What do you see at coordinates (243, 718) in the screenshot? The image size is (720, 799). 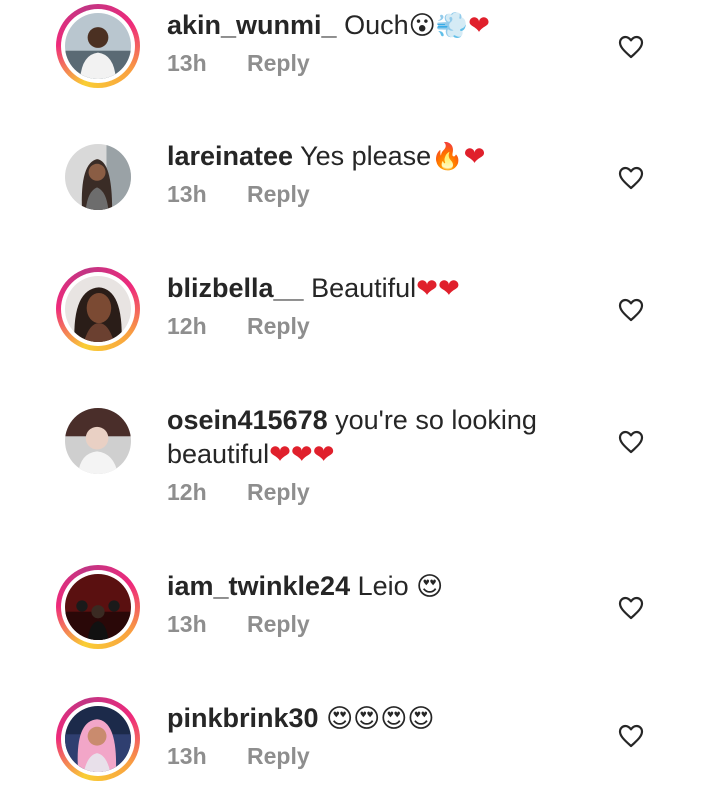 I see `username: pinkbrink30` at bounding box center [243, 718].